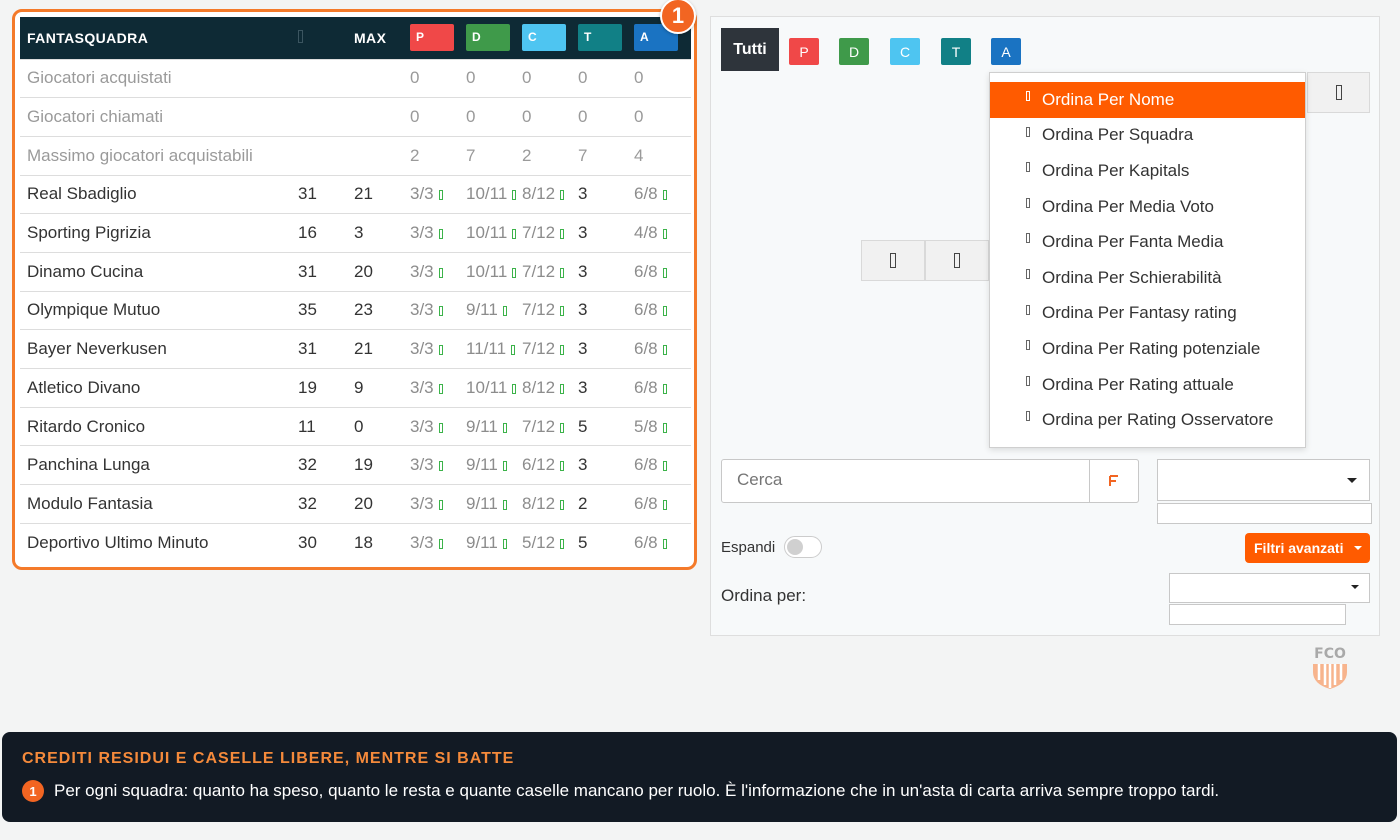 This screenshot has height=840, width=1400. What do you see at coordinates (438, 38) in the screenshot?
I see `header-p: P` at bounding box center [438, 38].